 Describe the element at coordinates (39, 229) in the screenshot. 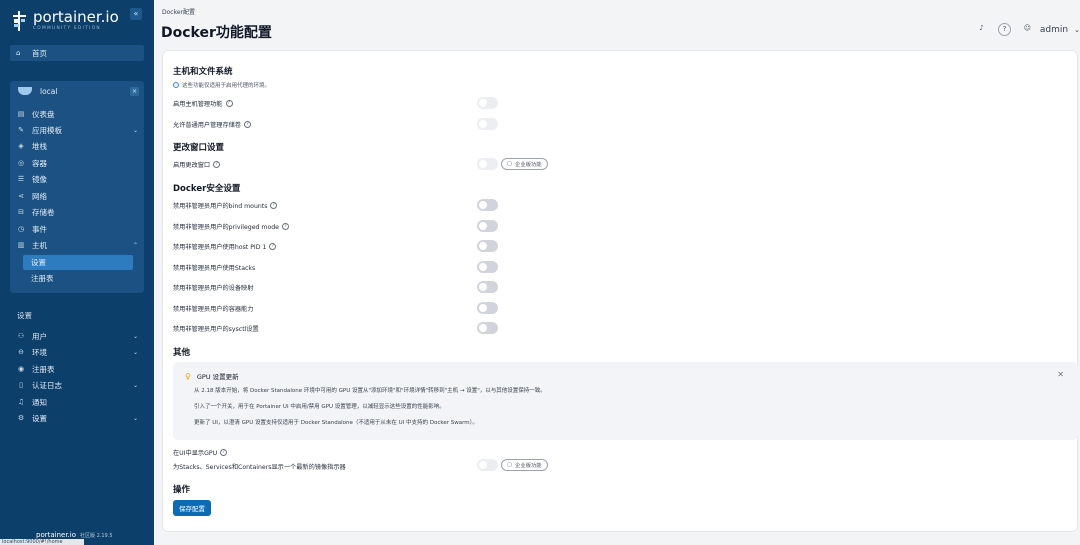

I see `sidebar-item-label: 事件` at that location.